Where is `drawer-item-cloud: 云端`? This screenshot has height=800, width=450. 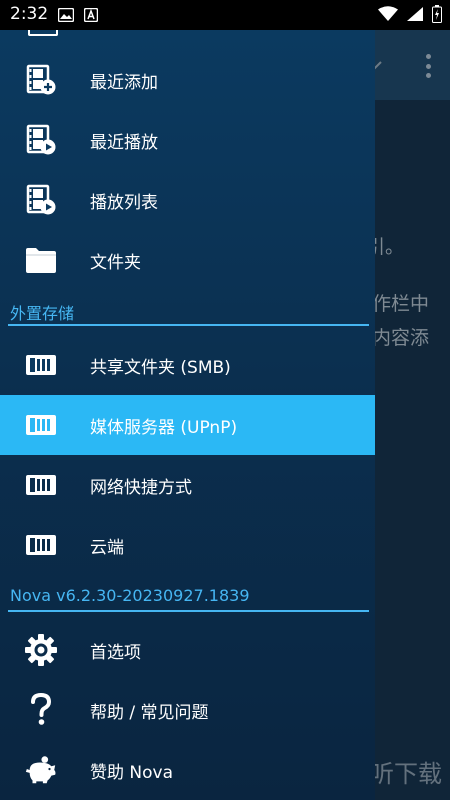
drawer-item-cloud: 云端 is located at coordinates (187, 545).